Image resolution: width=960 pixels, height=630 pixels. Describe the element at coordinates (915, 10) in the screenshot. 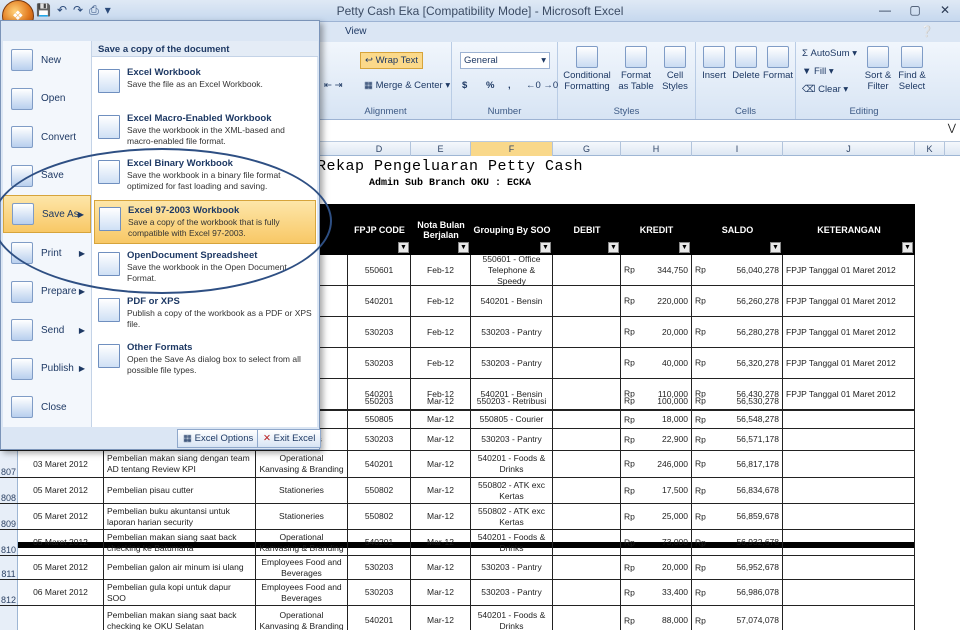

I see `maximize-icon: ▢` at that location.